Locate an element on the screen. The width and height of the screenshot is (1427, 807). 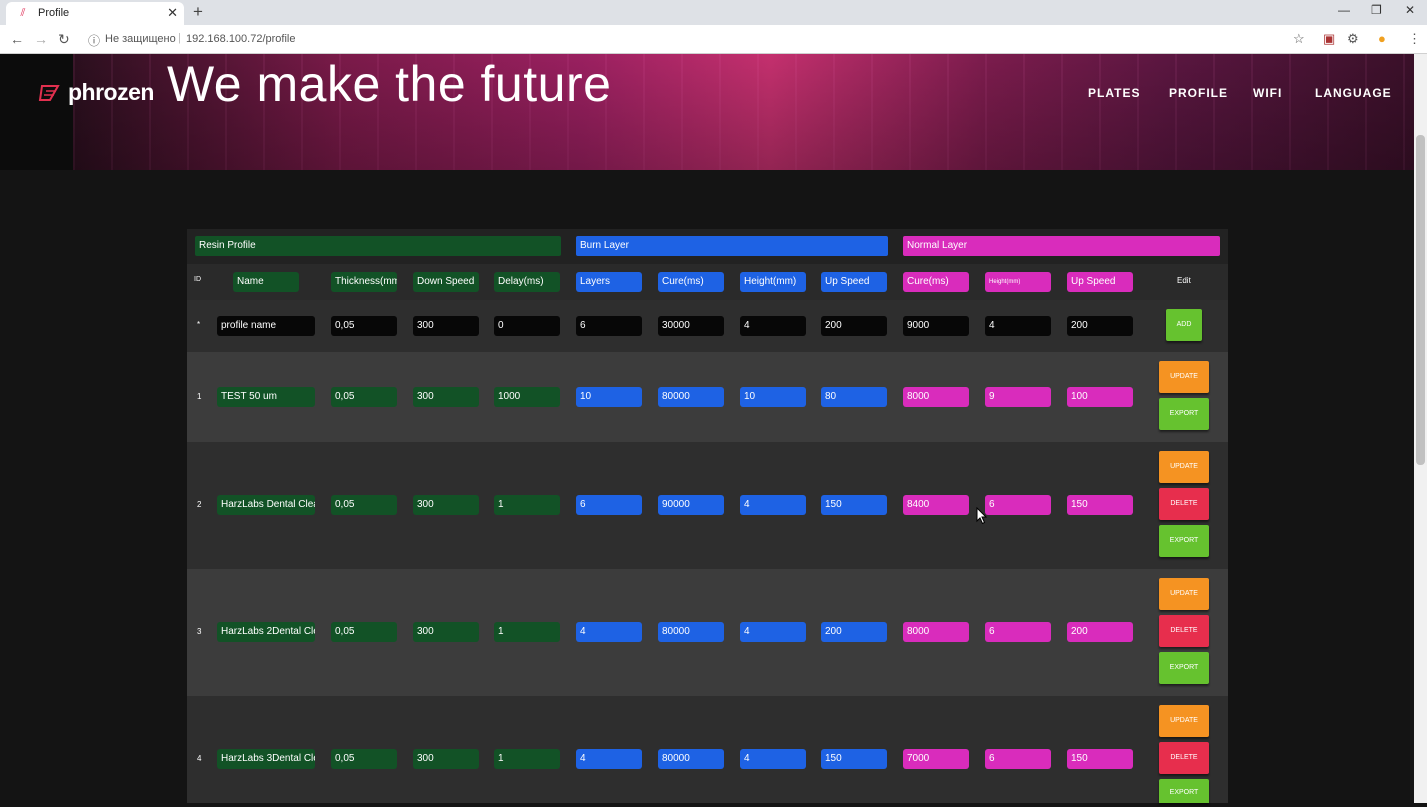
col-thickness: Thickness(mm is located at coordinates (364, 282).